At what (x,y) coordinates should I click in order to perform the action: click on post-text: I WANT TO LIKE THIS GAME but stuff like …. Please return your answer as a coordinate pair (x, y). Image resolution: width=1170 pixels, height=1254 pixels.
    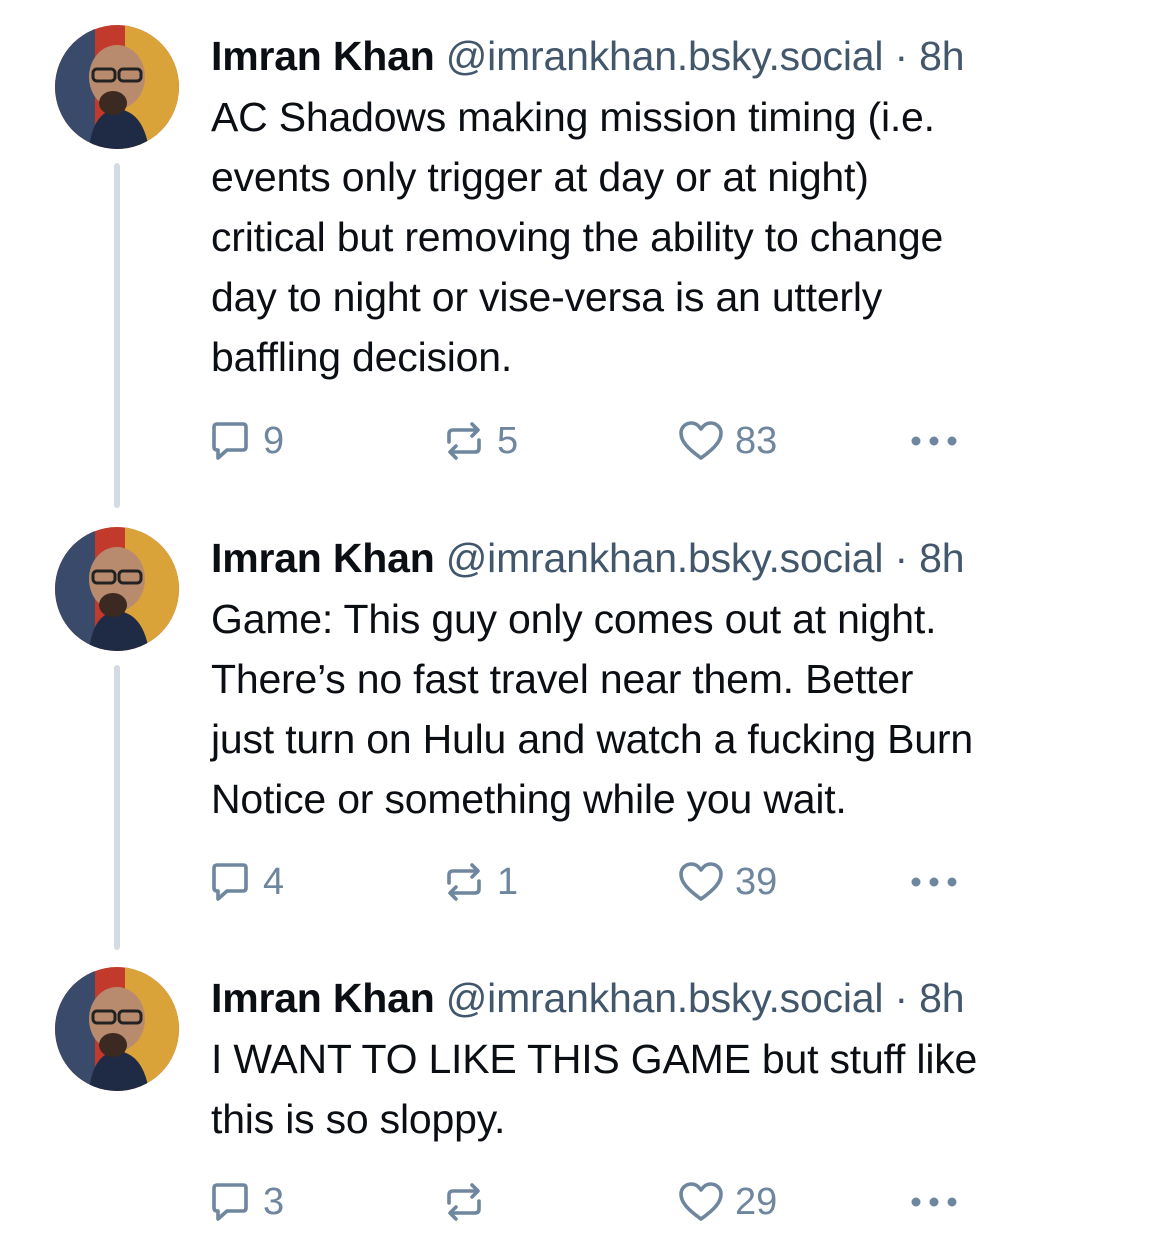
    Looking at the image, I should click on (671, 1089).